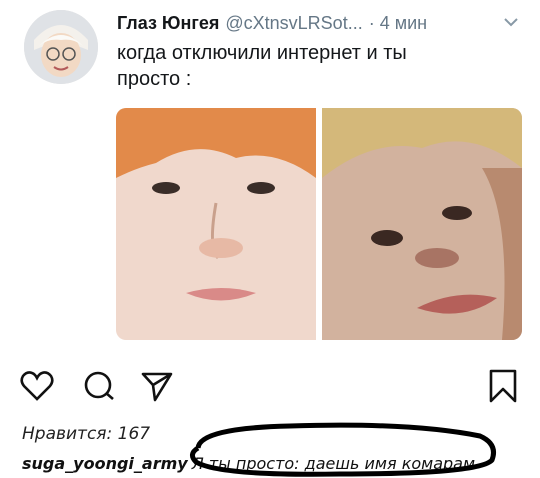  I want to click on tweet-time: · 4 мин, so click(398, 22).